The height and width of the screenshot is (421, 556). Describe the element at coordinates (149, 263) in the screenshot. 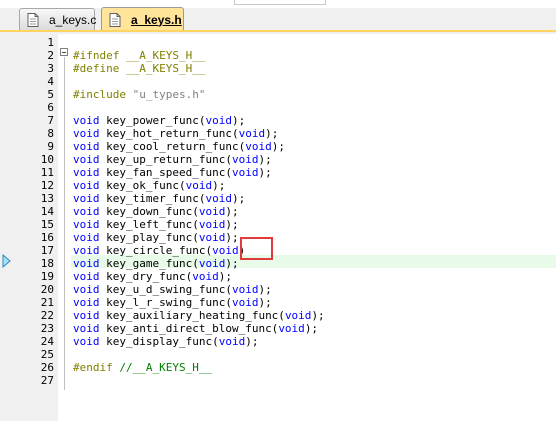

I see `code-token: key_game_func(` at that location.